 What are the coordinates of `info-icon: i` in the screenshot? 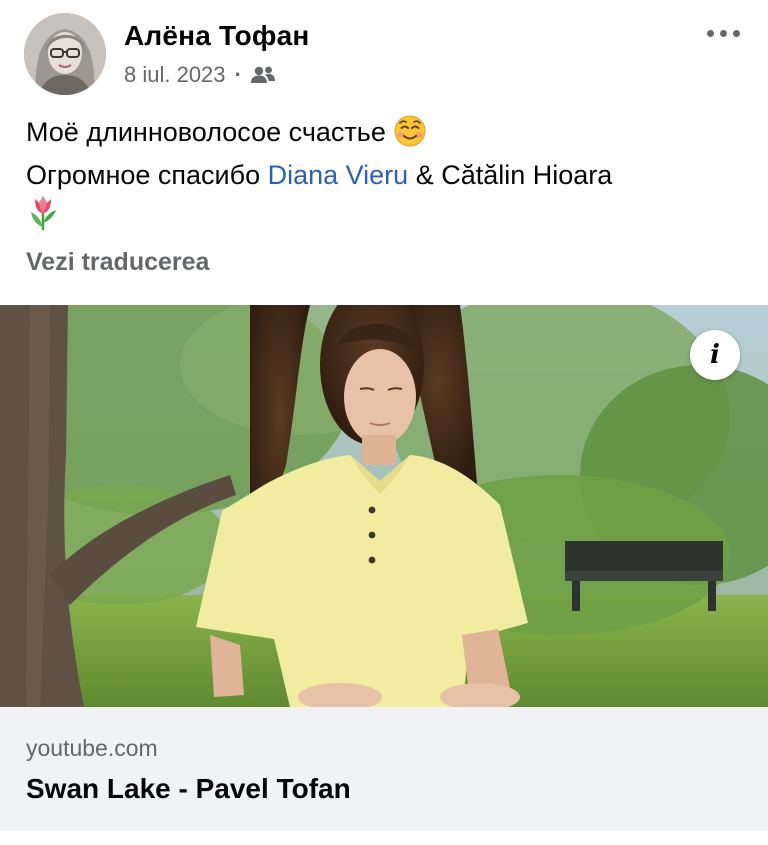 It's located at (715, 355).